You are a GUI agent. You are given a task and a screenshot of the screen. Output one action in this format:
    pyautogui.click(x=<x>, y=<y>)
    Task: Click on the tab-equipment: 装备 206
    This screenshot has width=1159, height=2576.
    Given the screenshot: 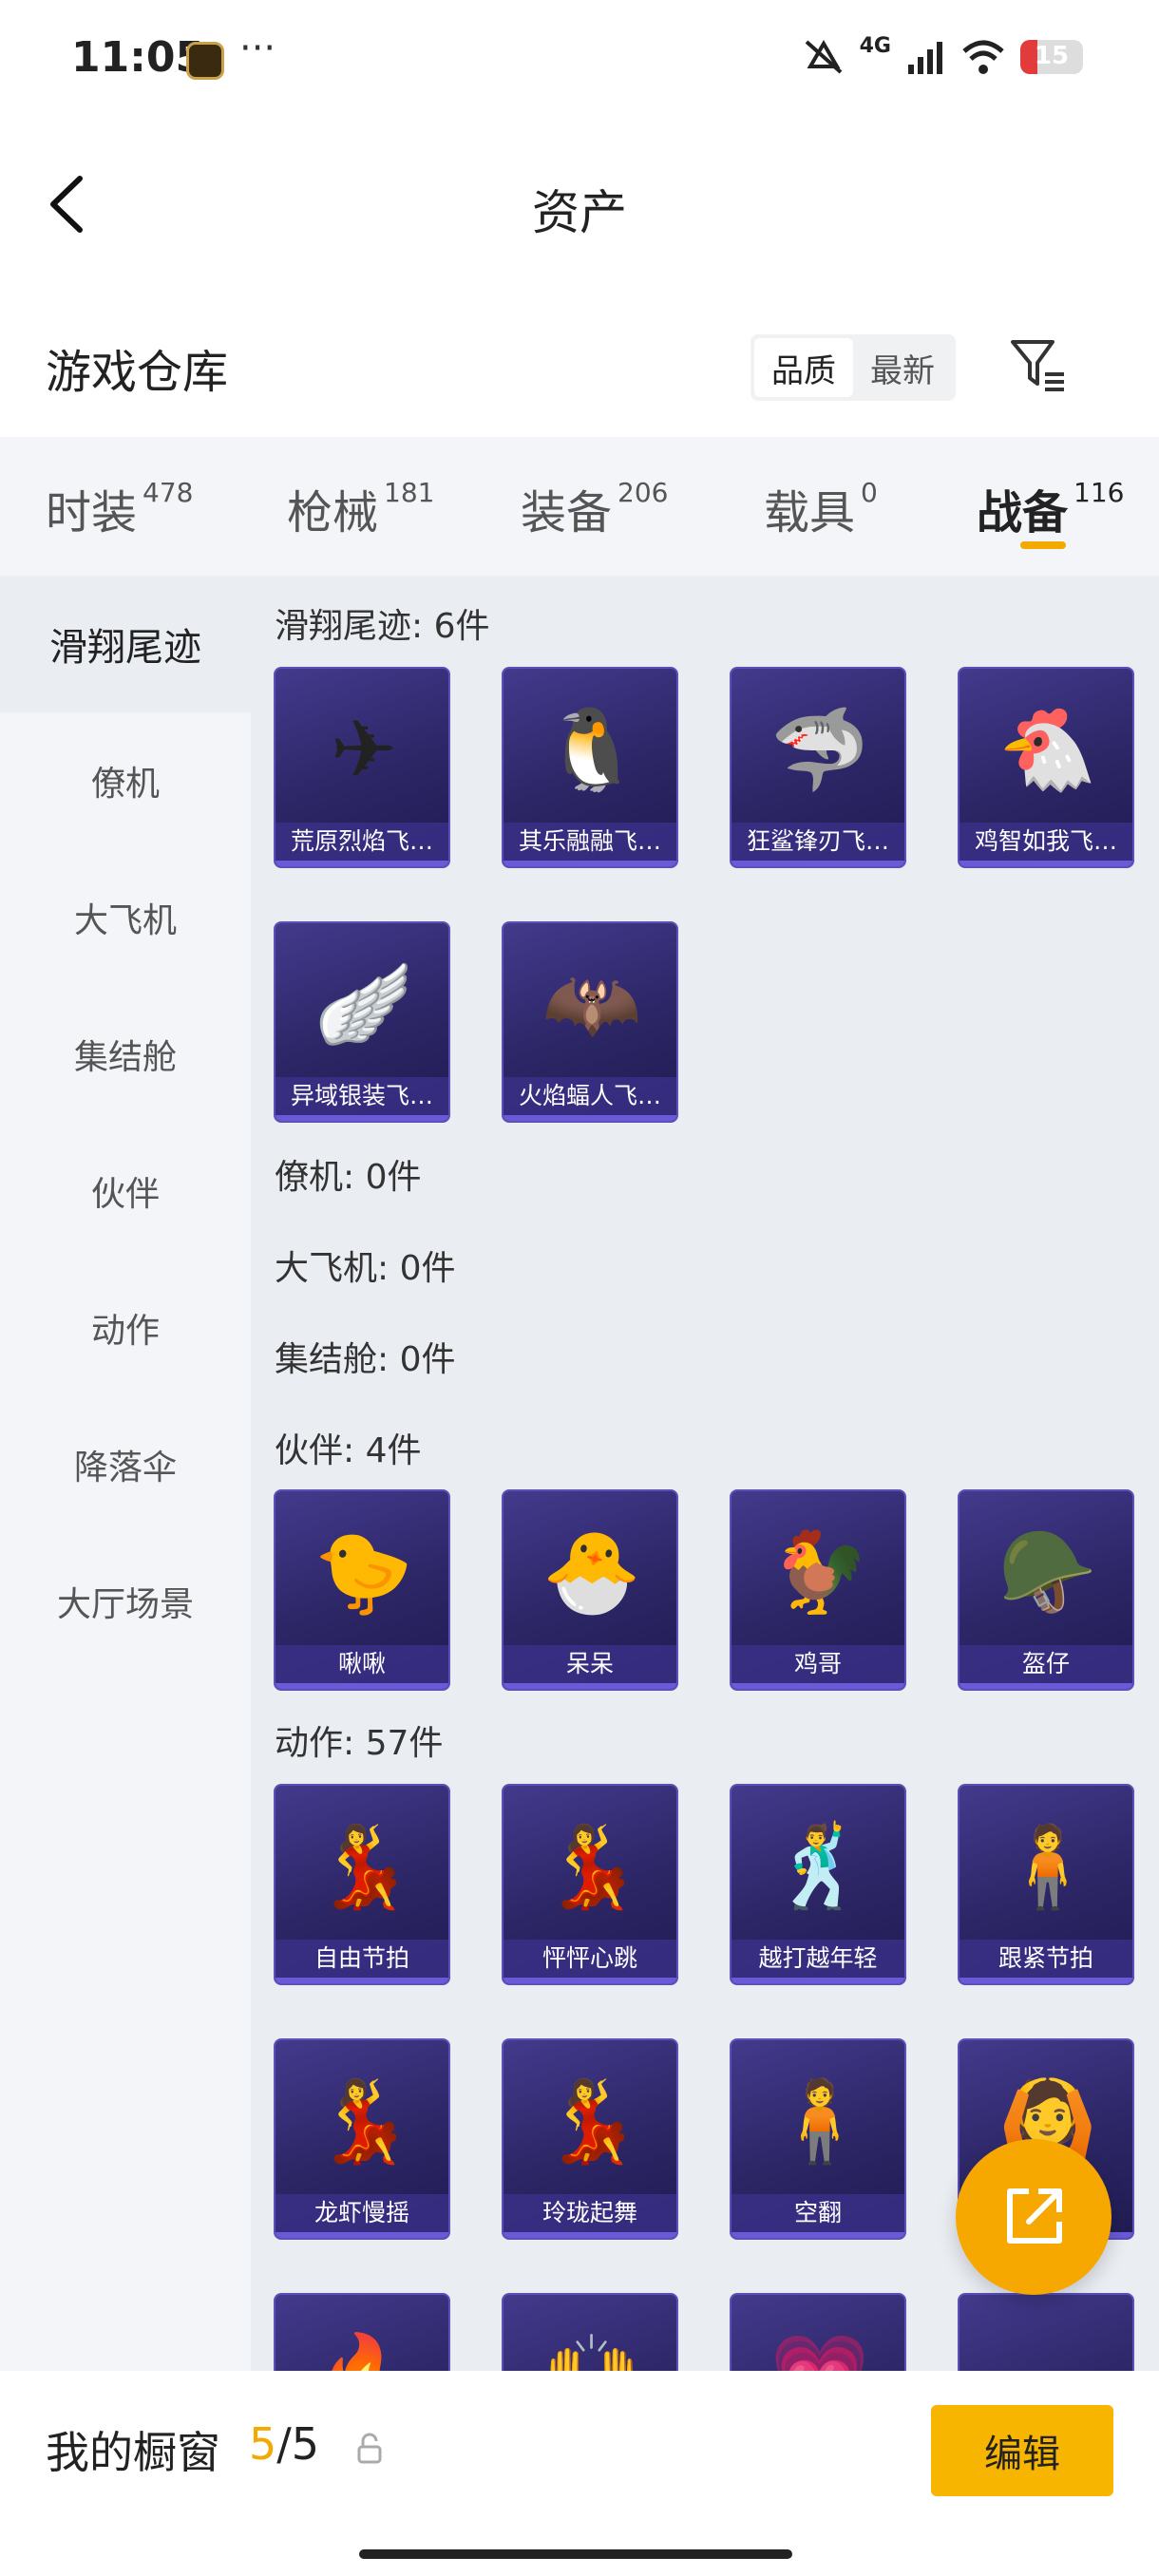 What is the action you would take?
    pyautogui.click(x=594, y=508)
    